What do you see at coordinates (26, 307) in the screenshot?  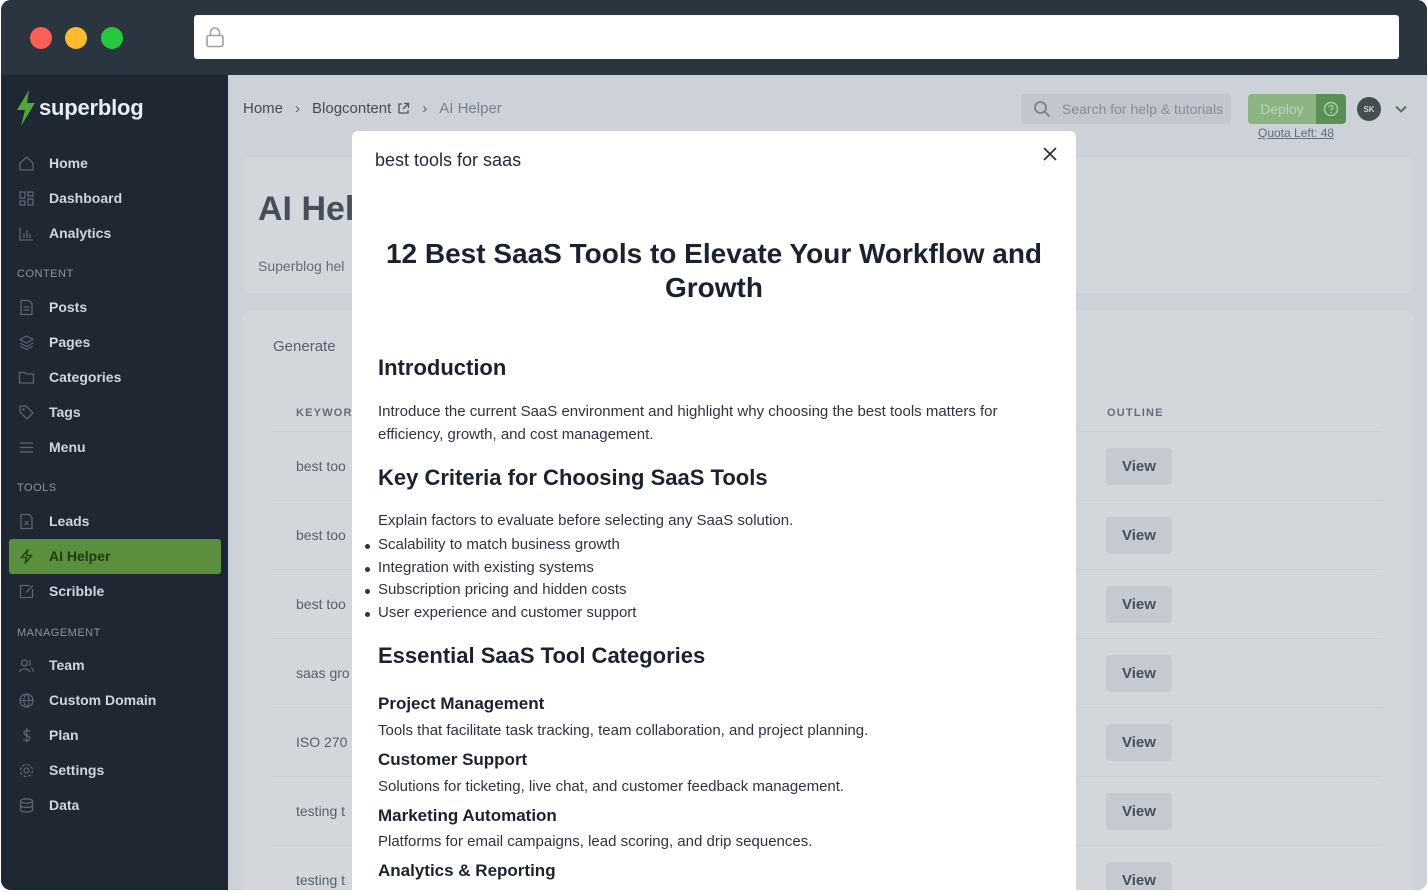 I see `posts-icon` at bounding box center [26, 307].